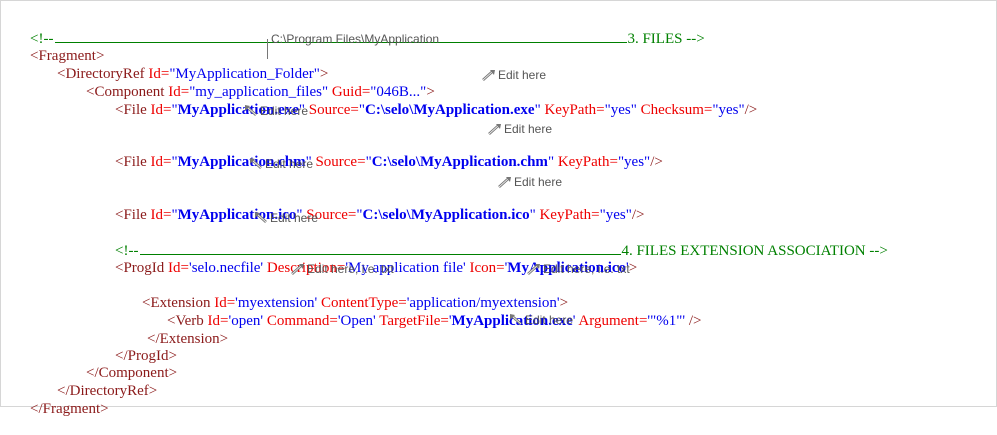 This screenshot has height=435, width=997. I want to click on progid-id-value: 'selo.necfile', so click(226, 268).